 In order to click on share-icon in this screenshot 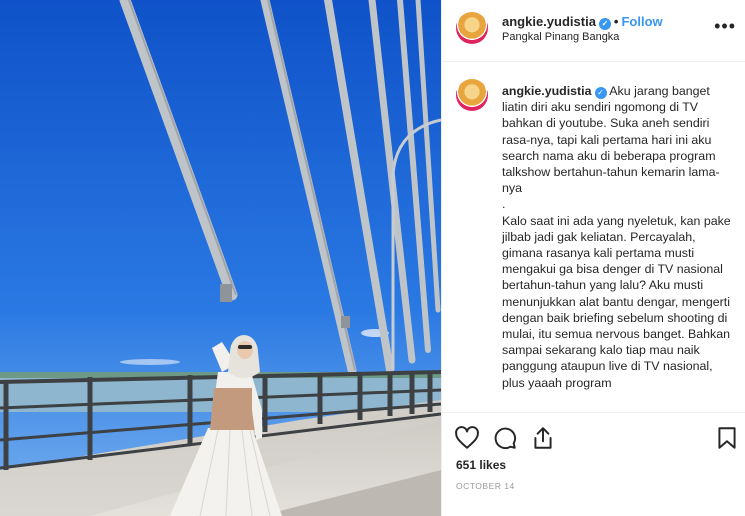, I will do `click(543, 438)`.